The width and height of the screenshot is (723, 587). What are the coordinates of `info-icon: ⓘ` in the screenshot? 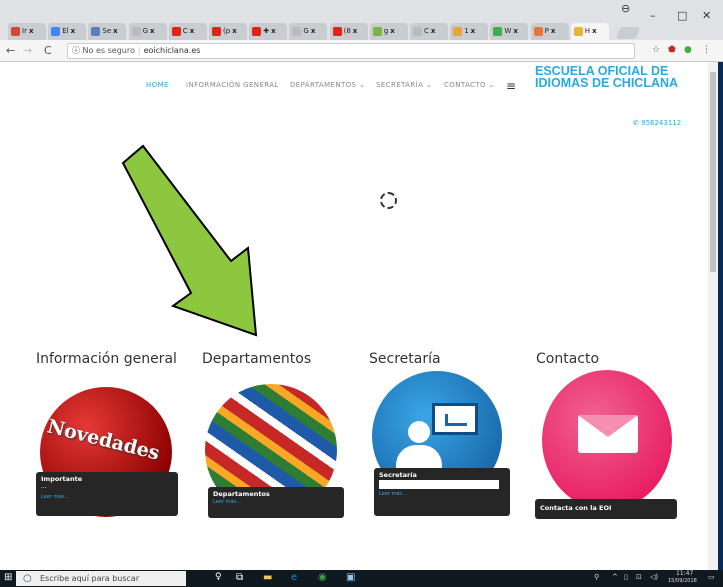 It's located at (76, 50).